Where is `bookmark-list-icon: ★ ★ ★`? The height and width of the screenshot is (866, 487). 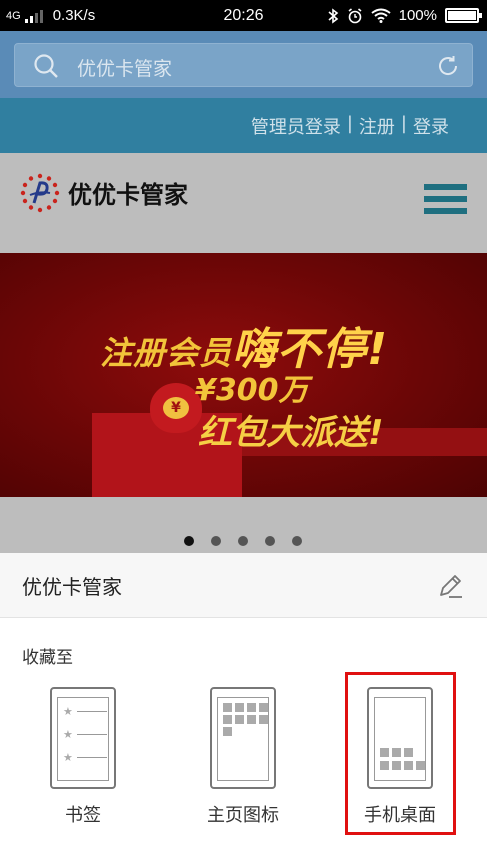 bookmark-list-icon: ★ ★ ★ is located at coordinates (83, 738).